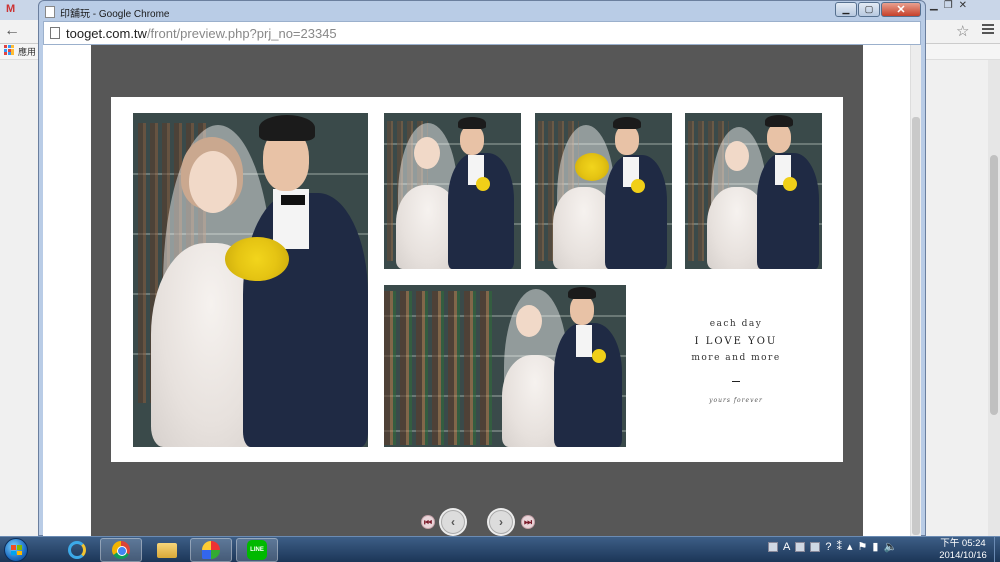 The height and width of the screenshot is (562, 1000). What do you see at coordinates (890, 546) in the screenshot?
I see `volume-icon: 🔈` at bounding box center [890, 546].